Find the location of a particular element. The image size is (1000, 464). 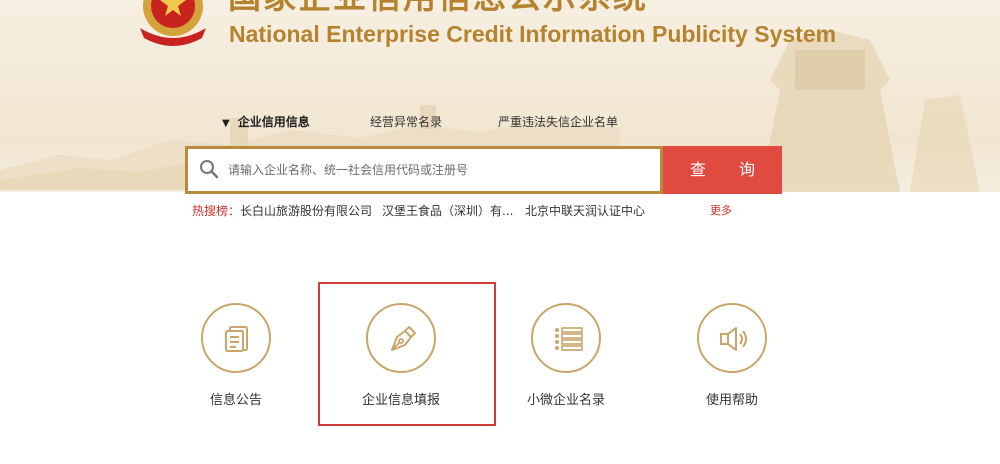

hot-search-item: 长白山旅游股份有限公司 is located at coordinates (306, 211).